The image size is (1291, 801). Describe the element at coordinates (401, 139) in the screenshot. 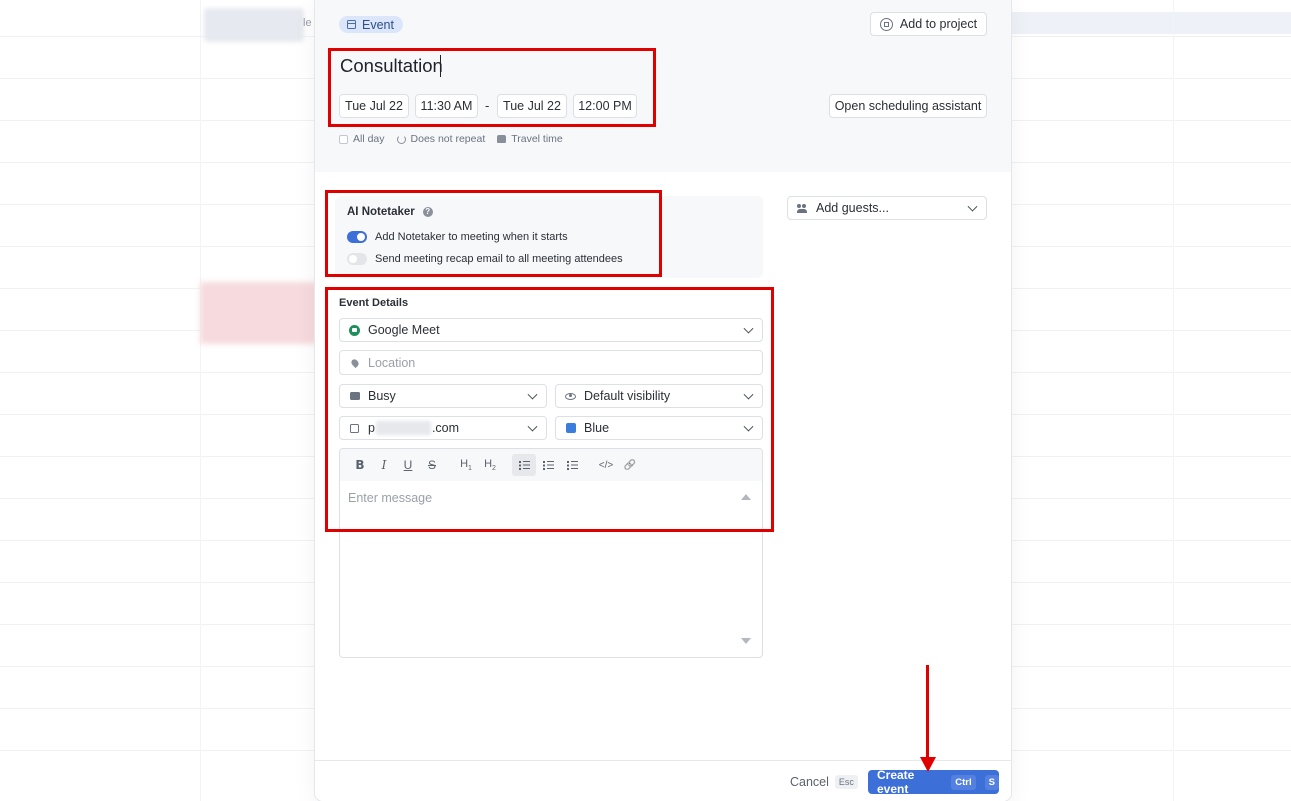

I see `repeat-icon` at that location.